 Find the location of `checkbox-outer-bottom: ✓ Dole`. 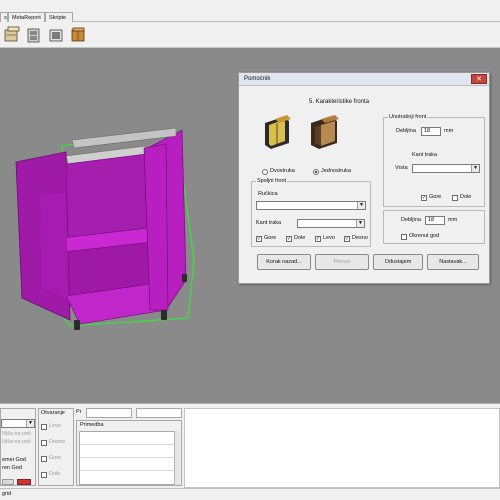

checkbox-outer-bottom: ✓ Dole is located at coordinates (295, 238).